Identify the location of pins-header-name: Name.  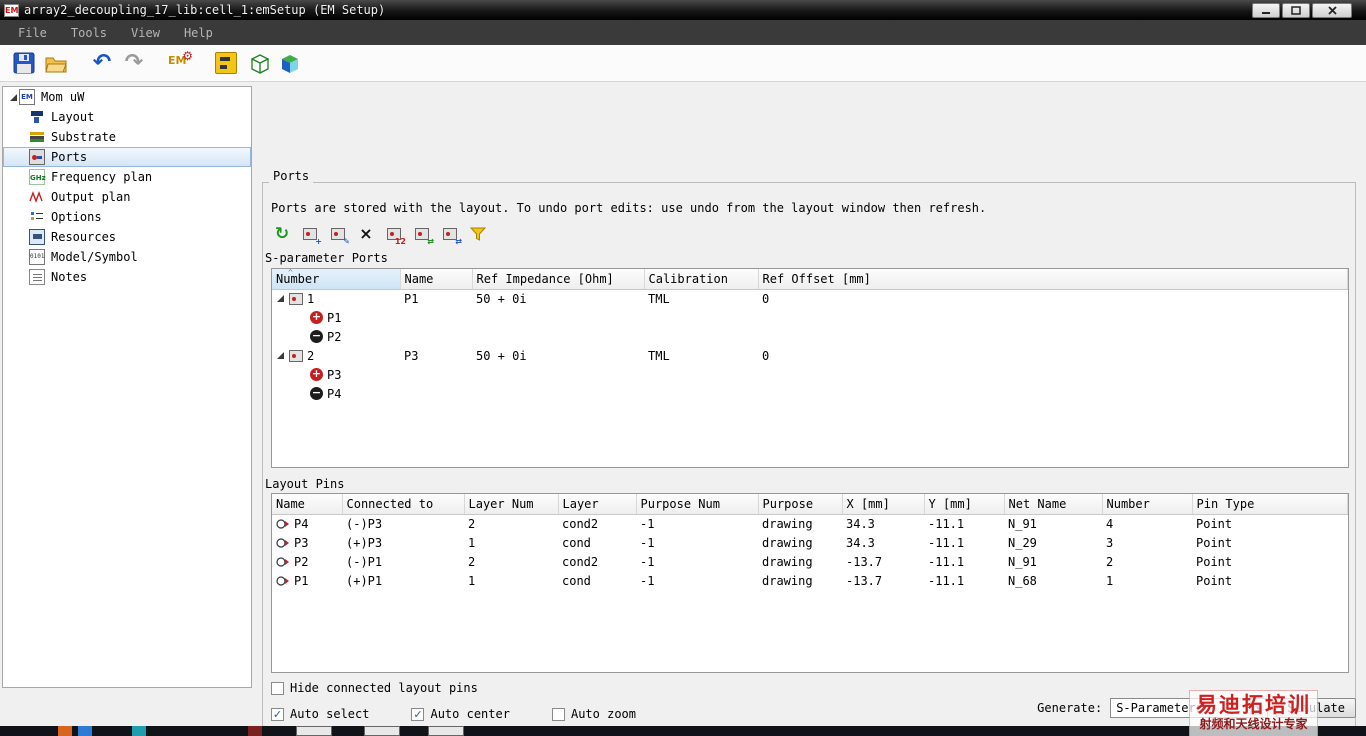
(307, 504).